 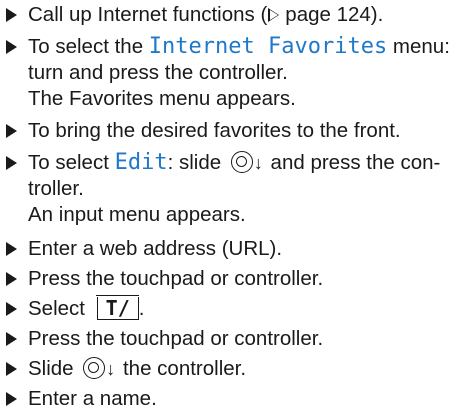 What do you see at coordinates (164, 279) in the screenshot?
I see `step-press-touchpad-1: Press the touchpad or controller.` at bounding box center [164, 279].